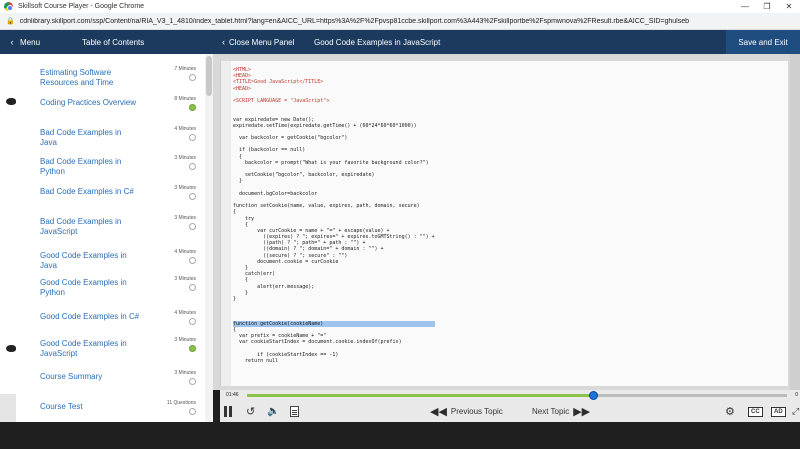 The image size is (800, 449). What do you see at coordinates (90, 167) in the screenshot?
I see `toc-item-label: Bad Code Examples in Python` at bounding box center [90, 167].